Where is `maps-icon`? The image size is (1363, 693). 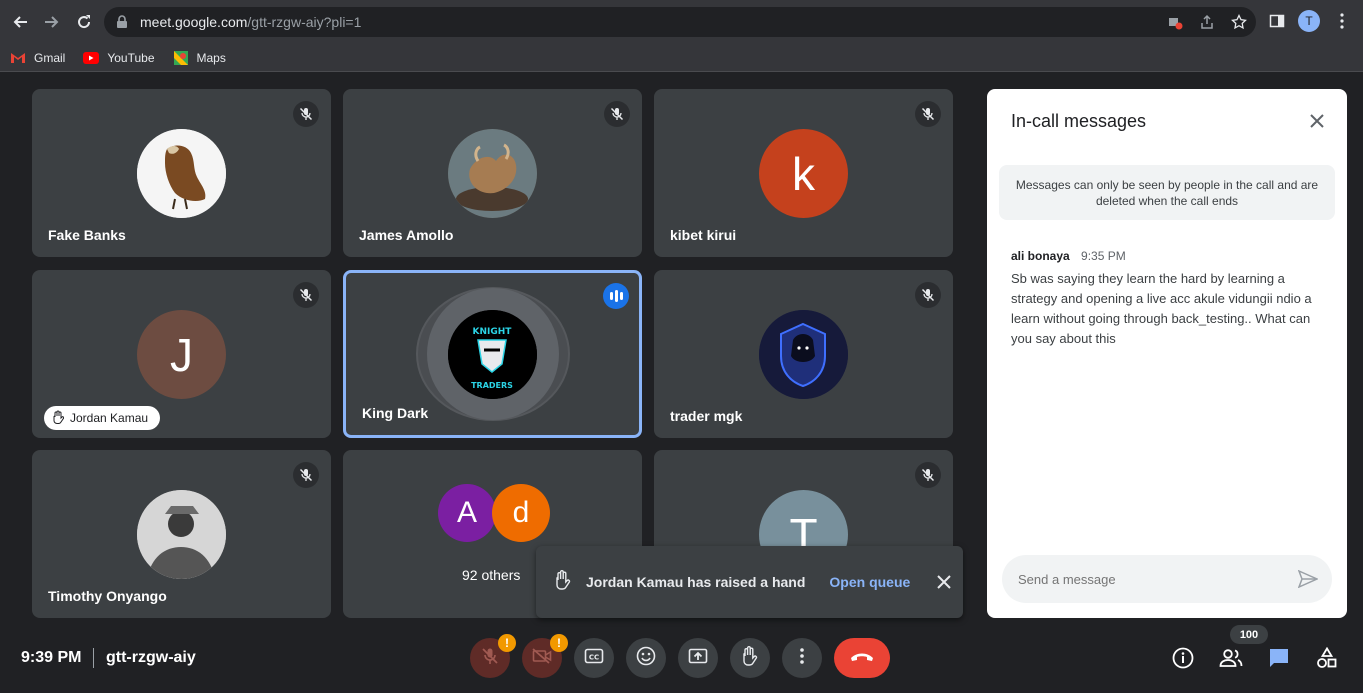
maps-icon is located at coordinates (181, 58).